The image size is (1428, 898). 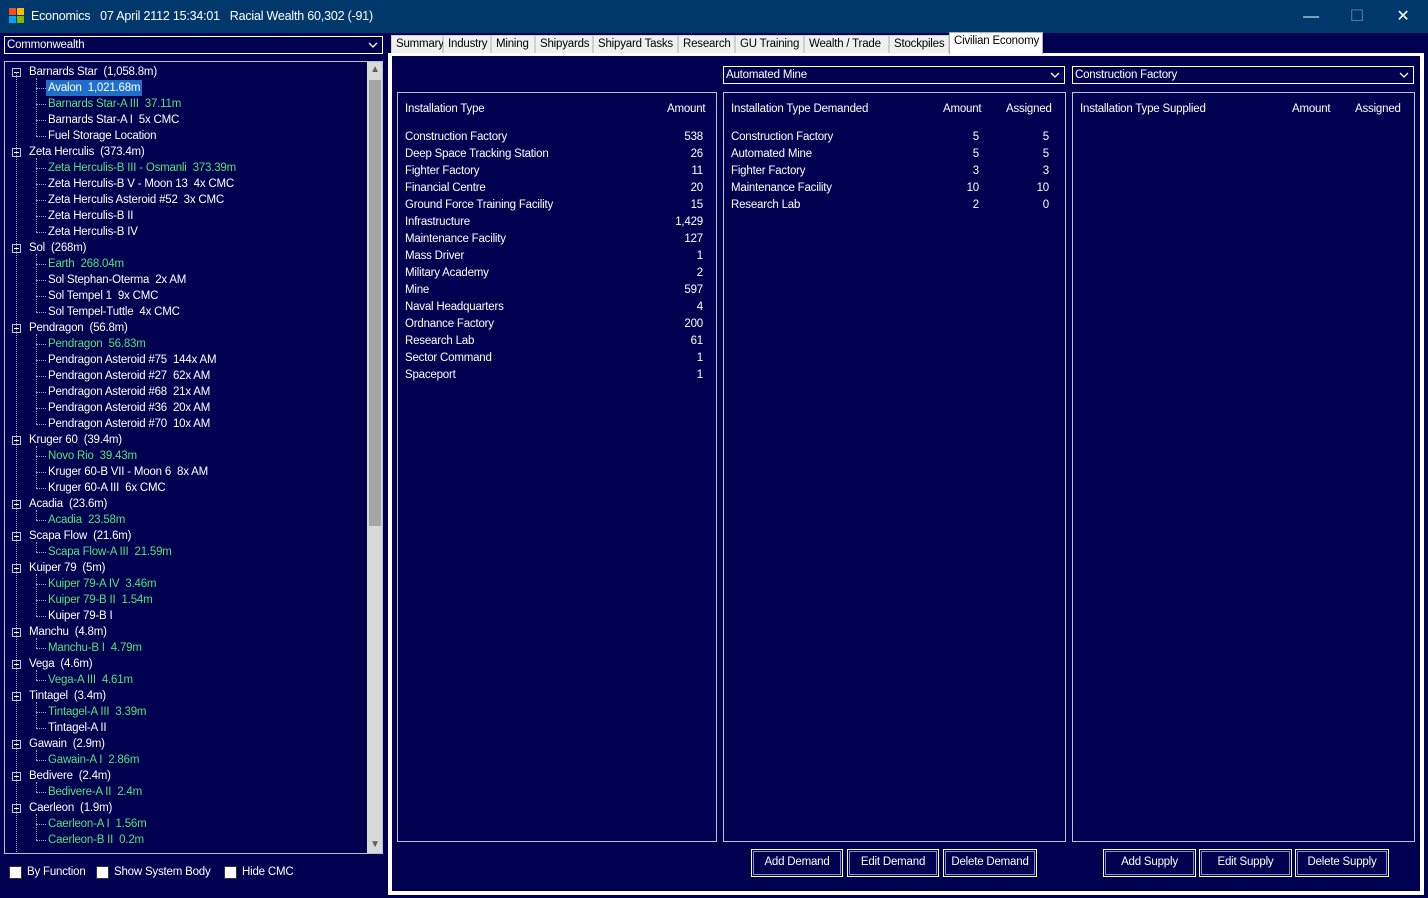 What do you see at coordinates (141, 184) in the screenshot?
I see `tree-body-node: Zeta Herculis-B V - Moon 13 4x CMC` at bounding box center [141, 184].